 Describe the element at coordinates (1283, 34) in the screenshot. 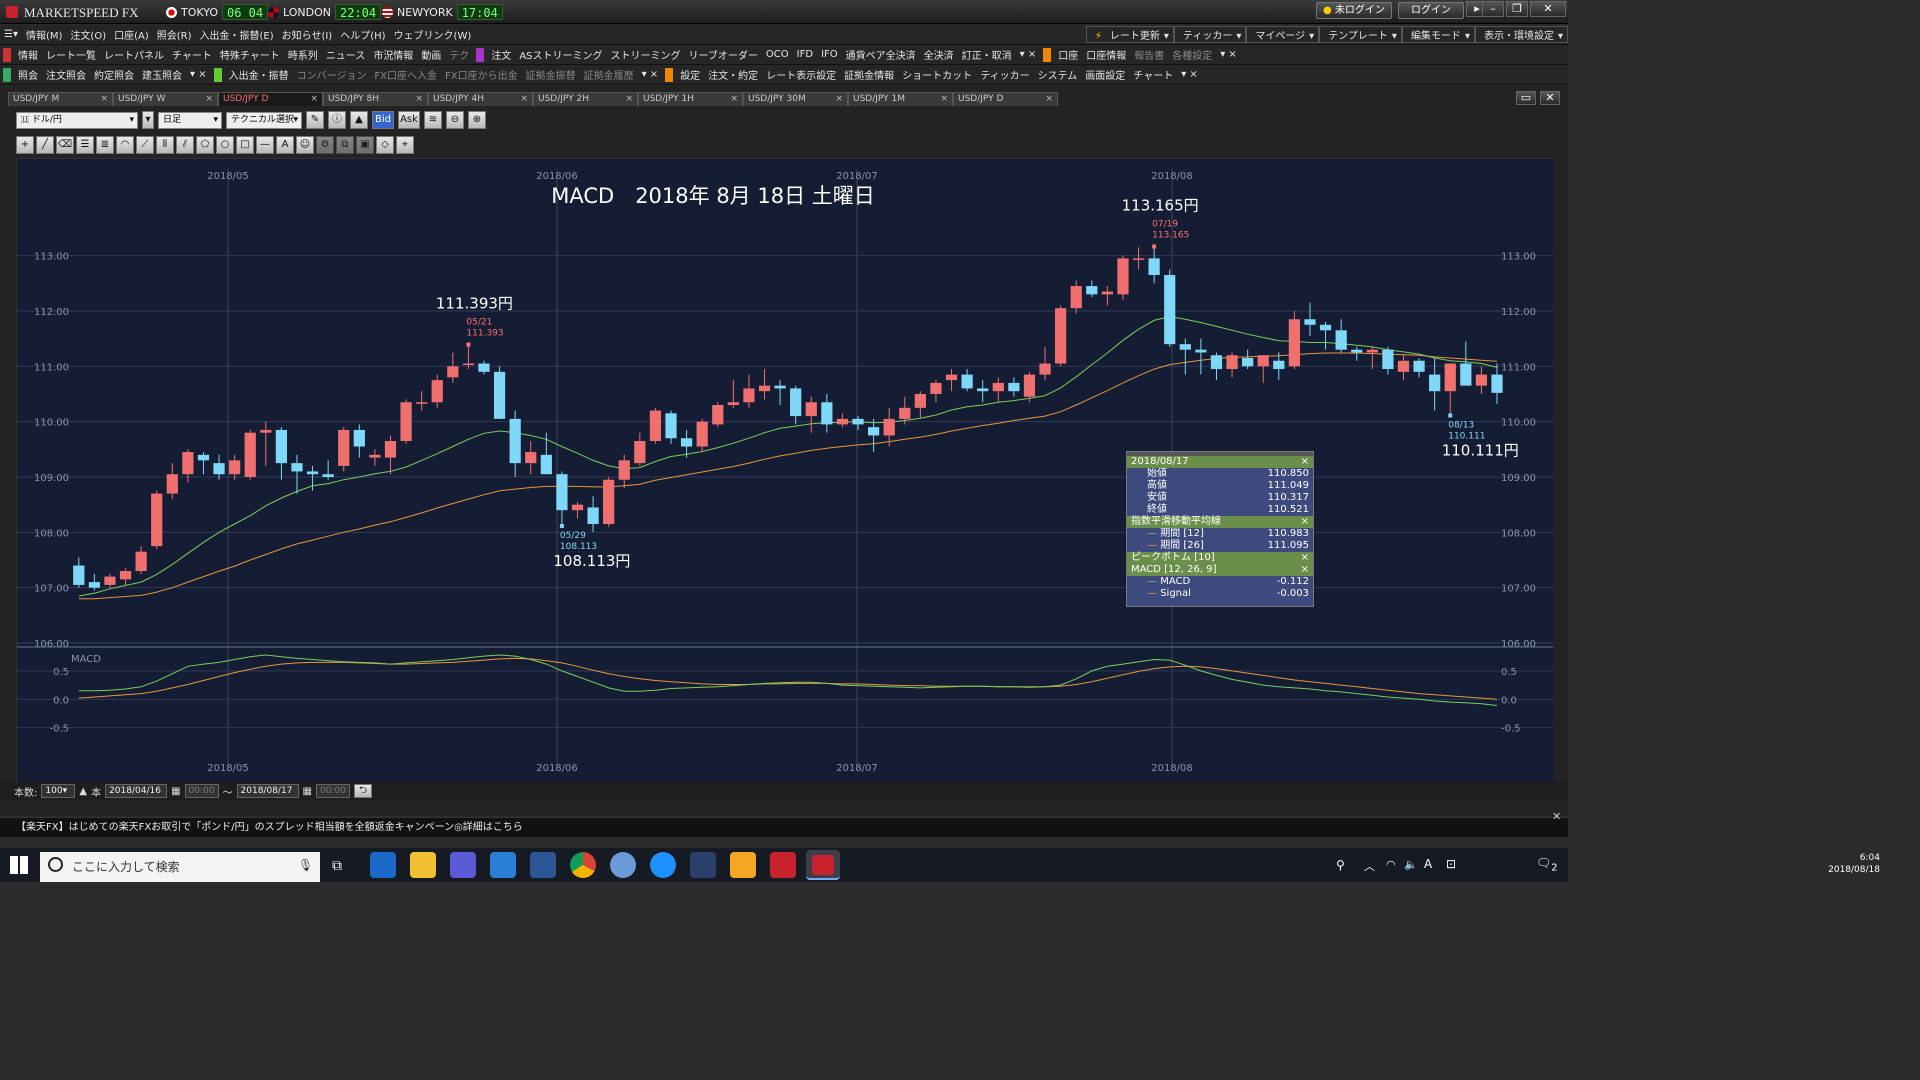

I see `mypage-dropdown: マイページ ▾` at that location.